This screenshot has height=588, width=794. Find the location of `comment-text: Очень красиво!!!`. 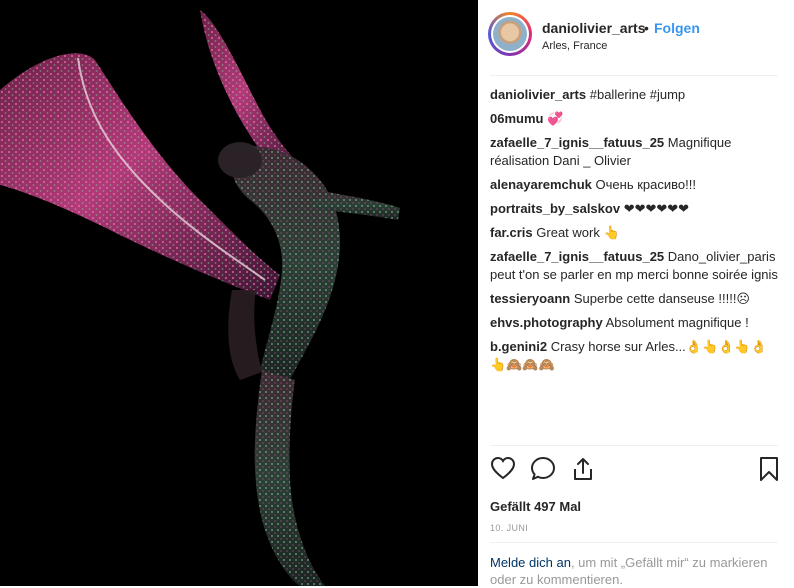

comment-text: Очень красиво!!! is located at coordinates (645, 184).